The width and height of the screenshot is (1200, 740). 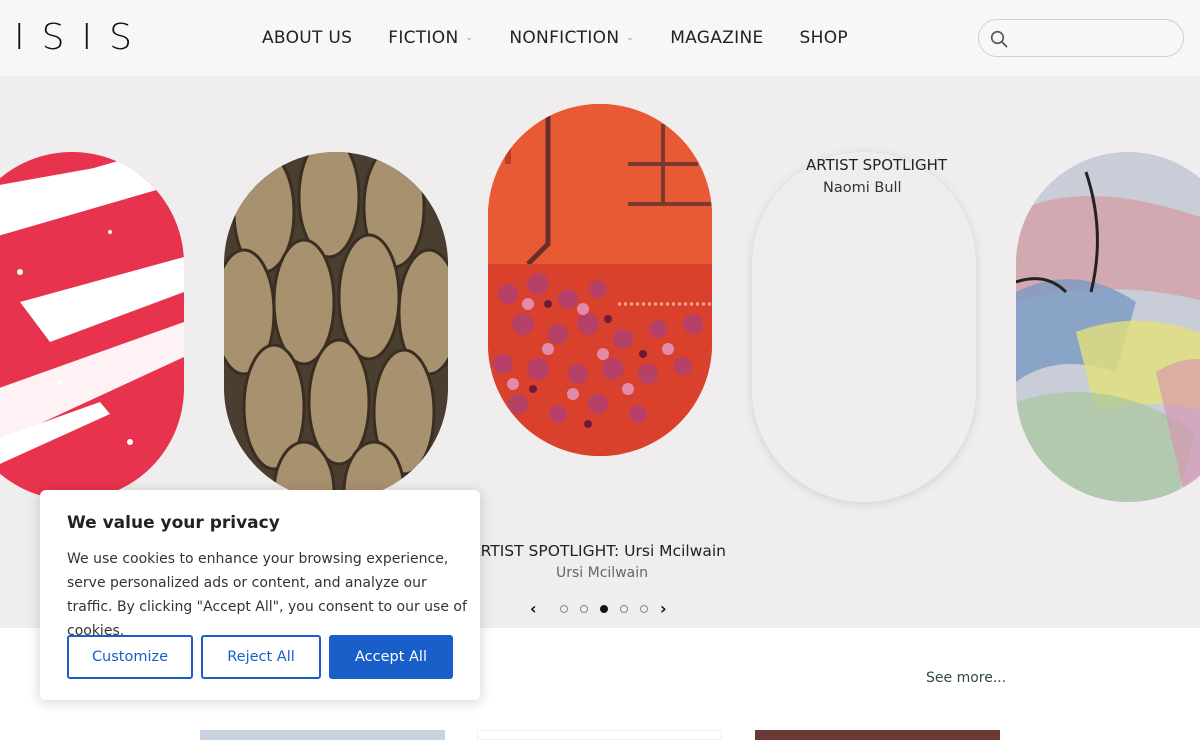 What do you see at coordinates (81, 38) in the screenshot?
I see `site-logo: ISIS` at bounding box center [81, 38].